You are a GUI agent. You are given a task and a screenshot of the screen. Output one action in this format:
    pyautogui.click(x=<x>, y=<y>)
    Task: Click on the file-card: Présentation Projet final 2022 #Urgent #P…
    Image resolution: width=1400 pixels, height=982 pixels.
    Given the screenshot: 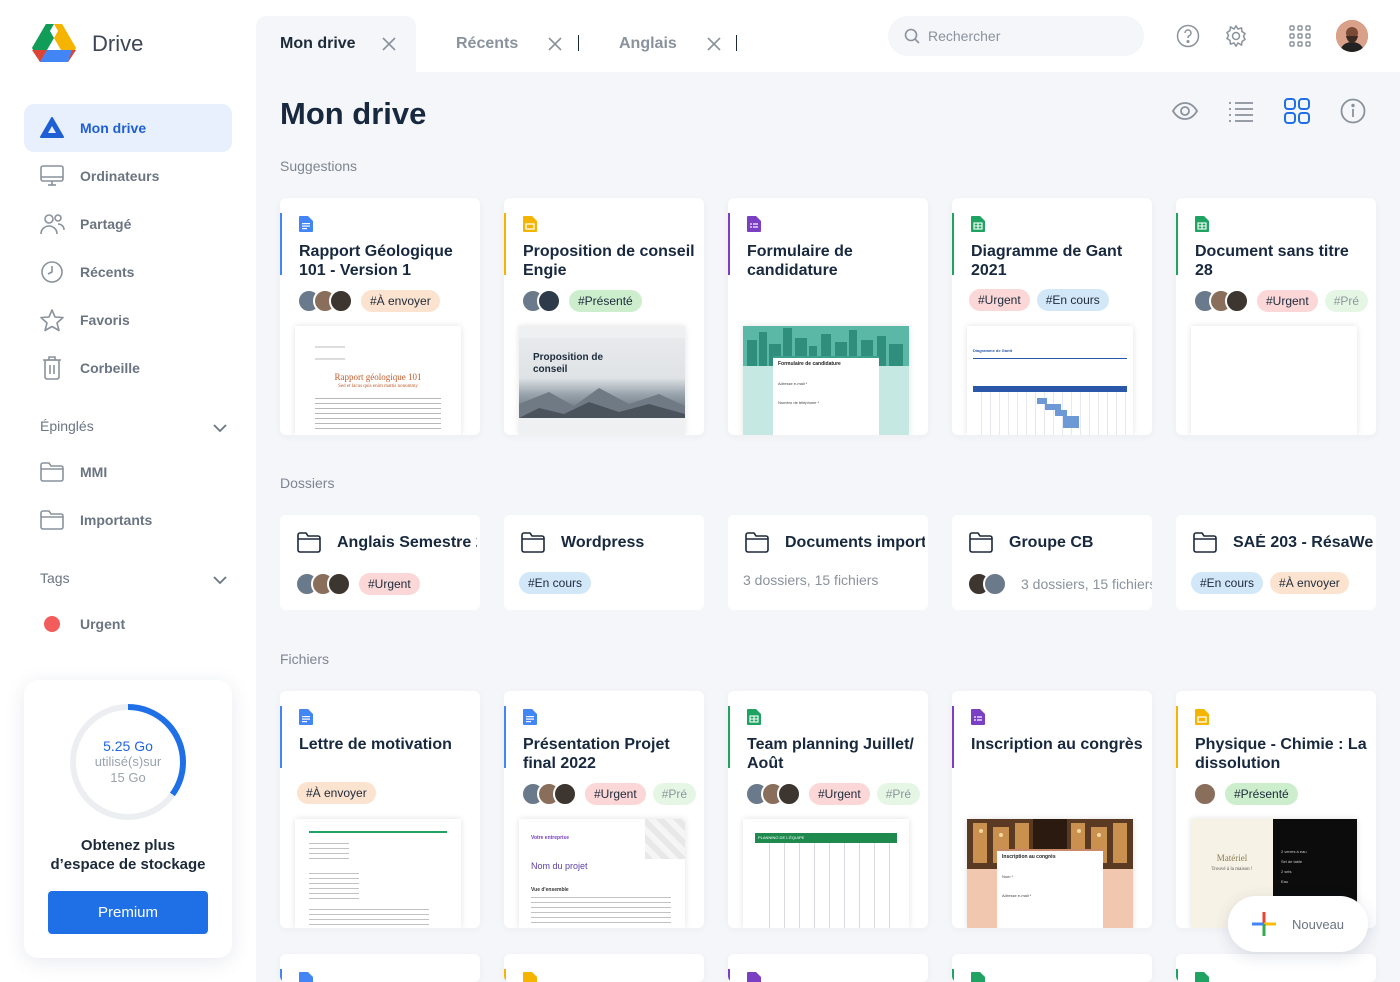 What is the action you would take?
    pyautogui.click(x=604, y=809)
    